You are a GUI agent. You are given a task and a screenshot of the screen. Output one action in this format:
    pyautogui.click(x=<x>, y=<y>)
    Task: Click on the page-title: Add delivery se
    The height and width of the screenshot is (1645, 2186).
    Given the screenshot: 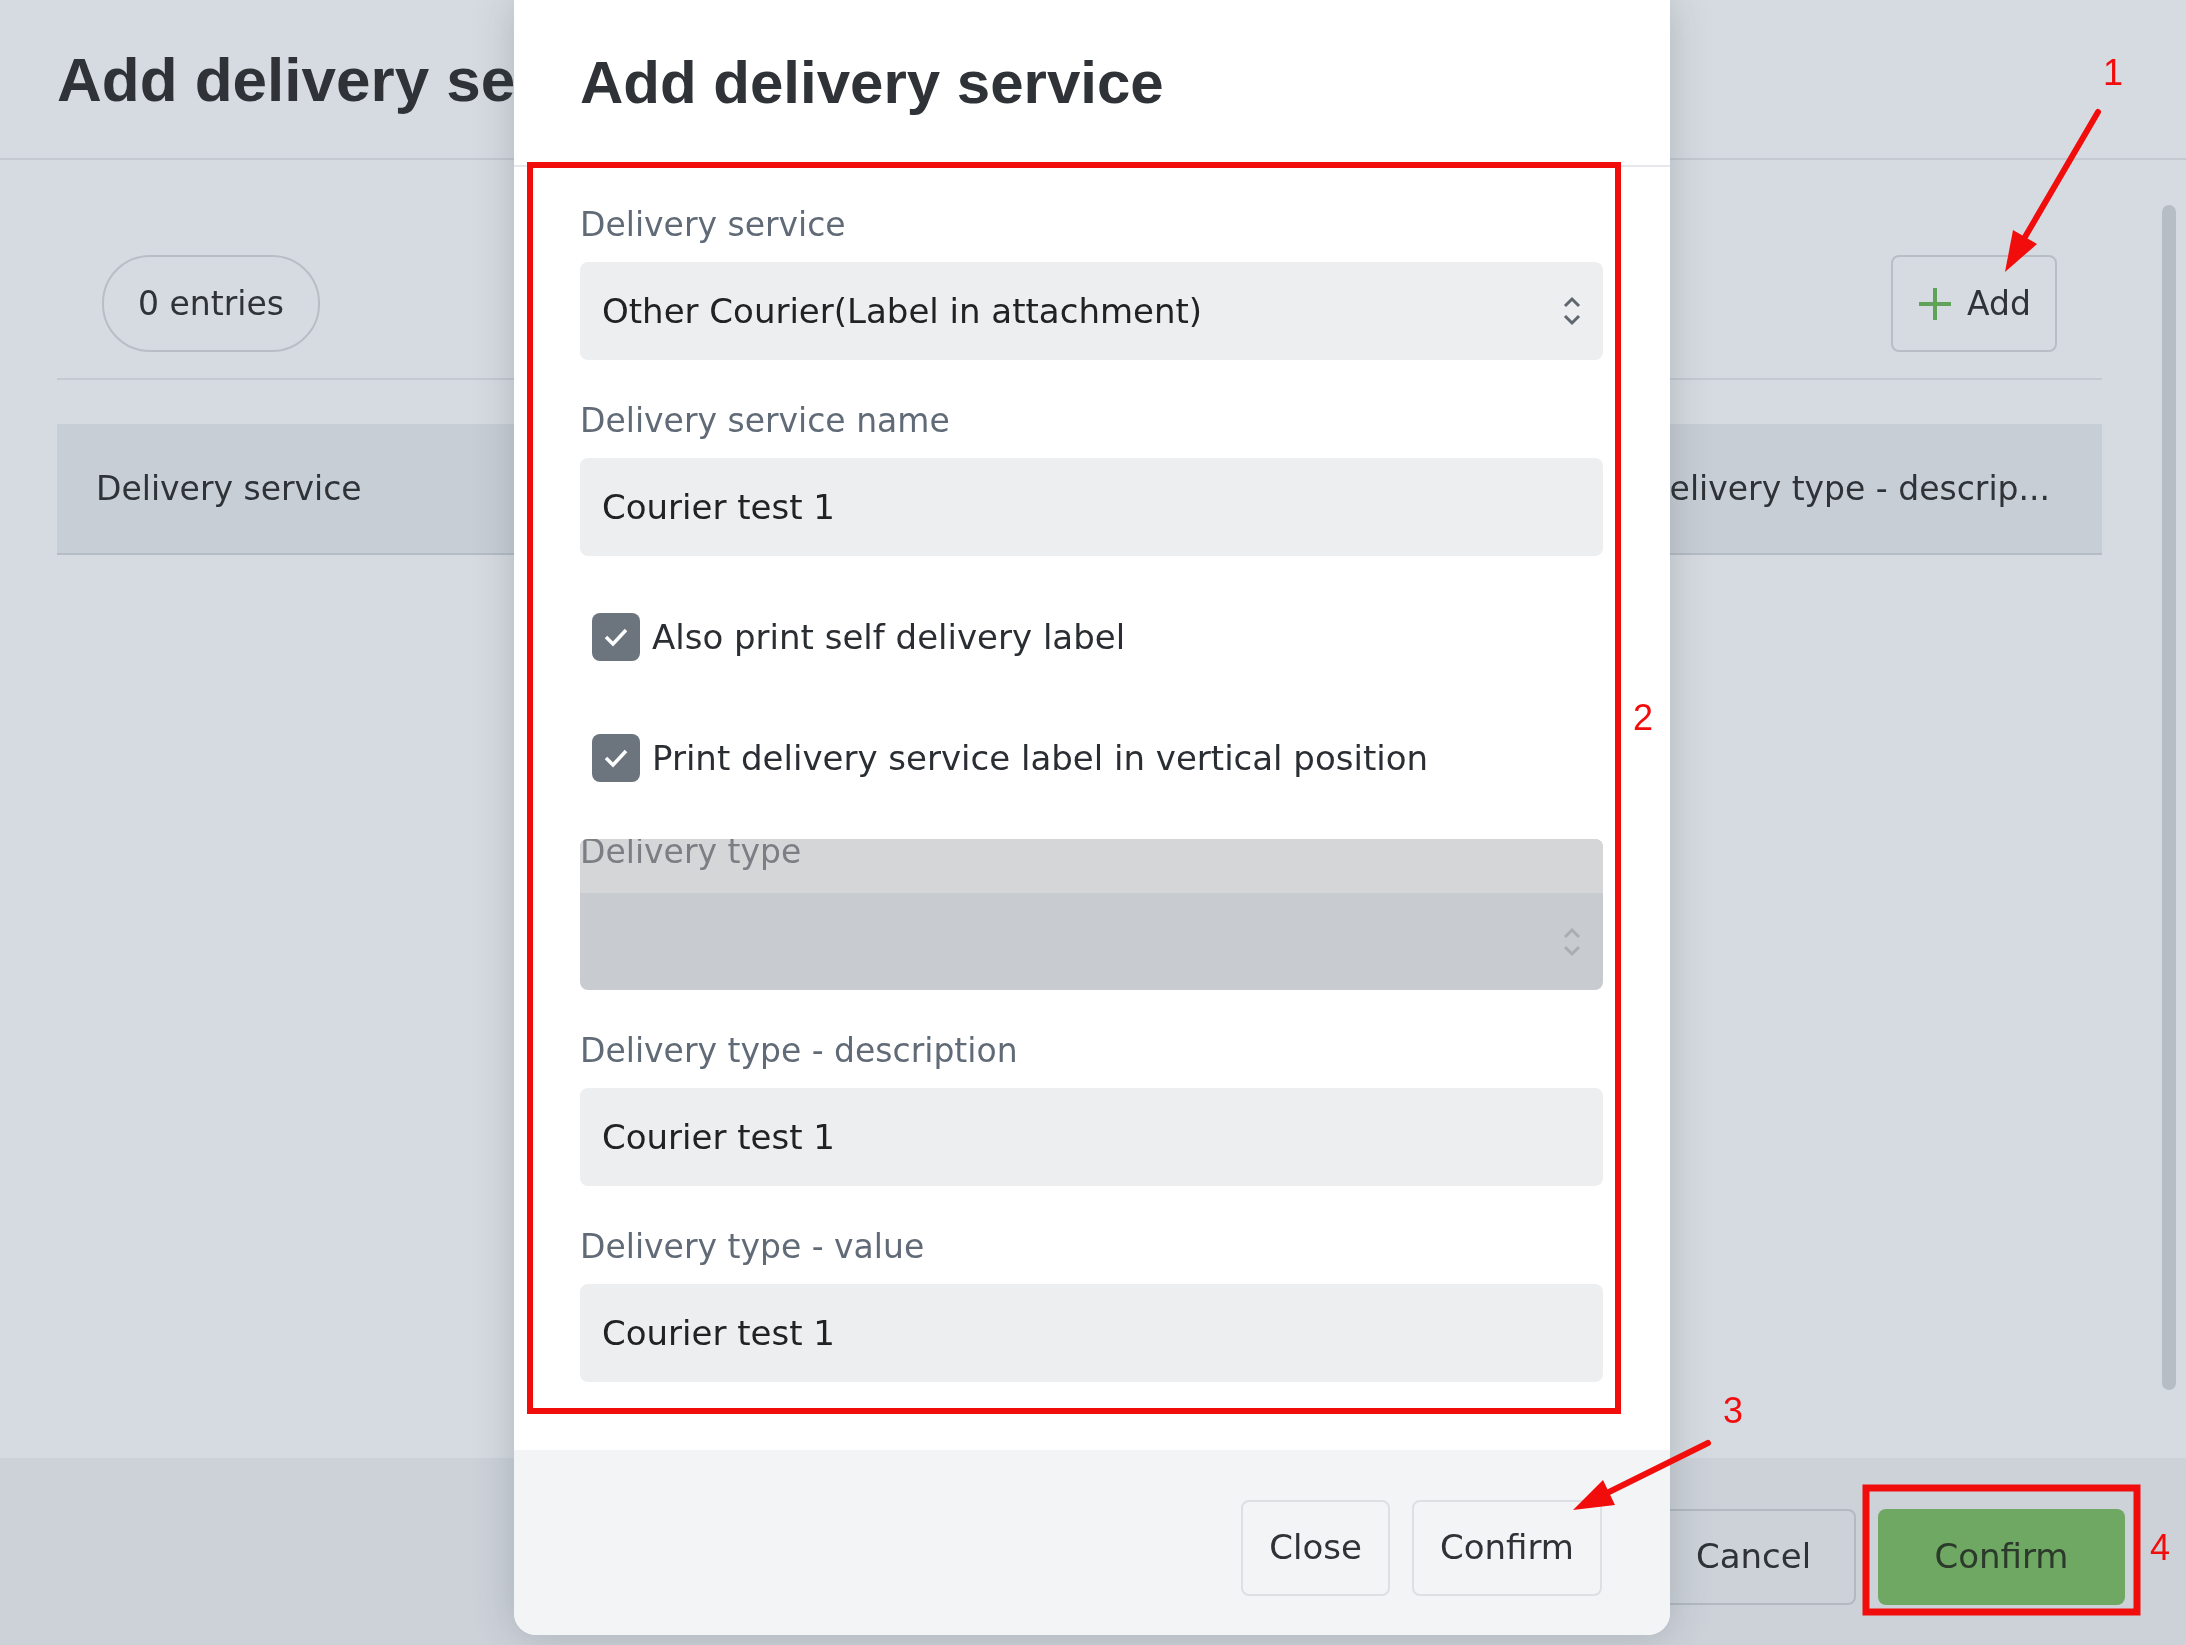 What is the action you would take?
    pyautogui.click(x=286, y=79)
    